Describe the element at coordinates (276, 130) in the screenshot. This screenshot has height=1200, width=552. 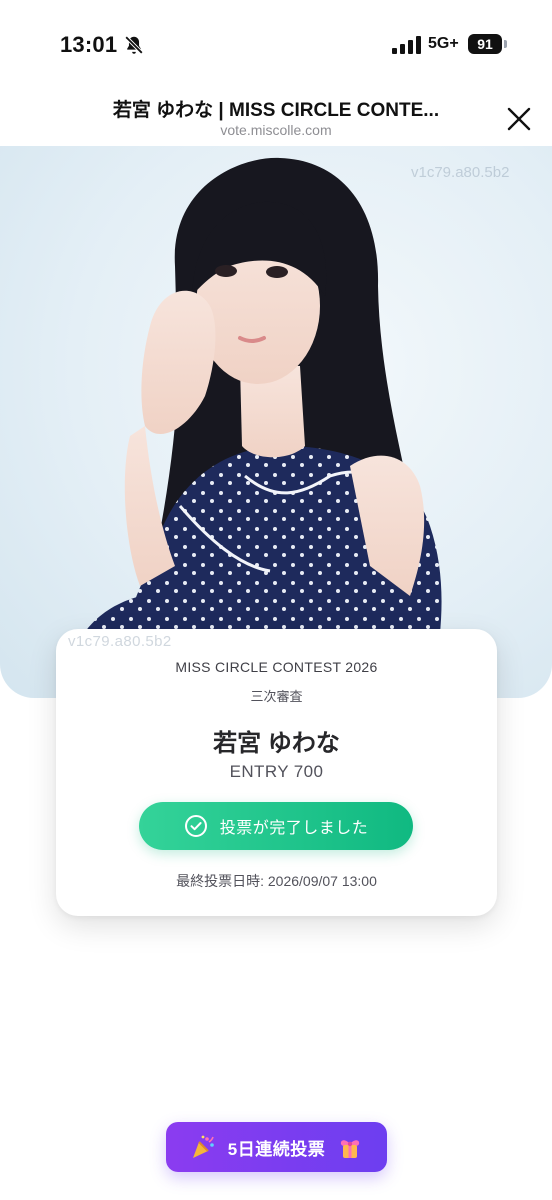
I see `page-url: vote.miscolle.com` at that location.